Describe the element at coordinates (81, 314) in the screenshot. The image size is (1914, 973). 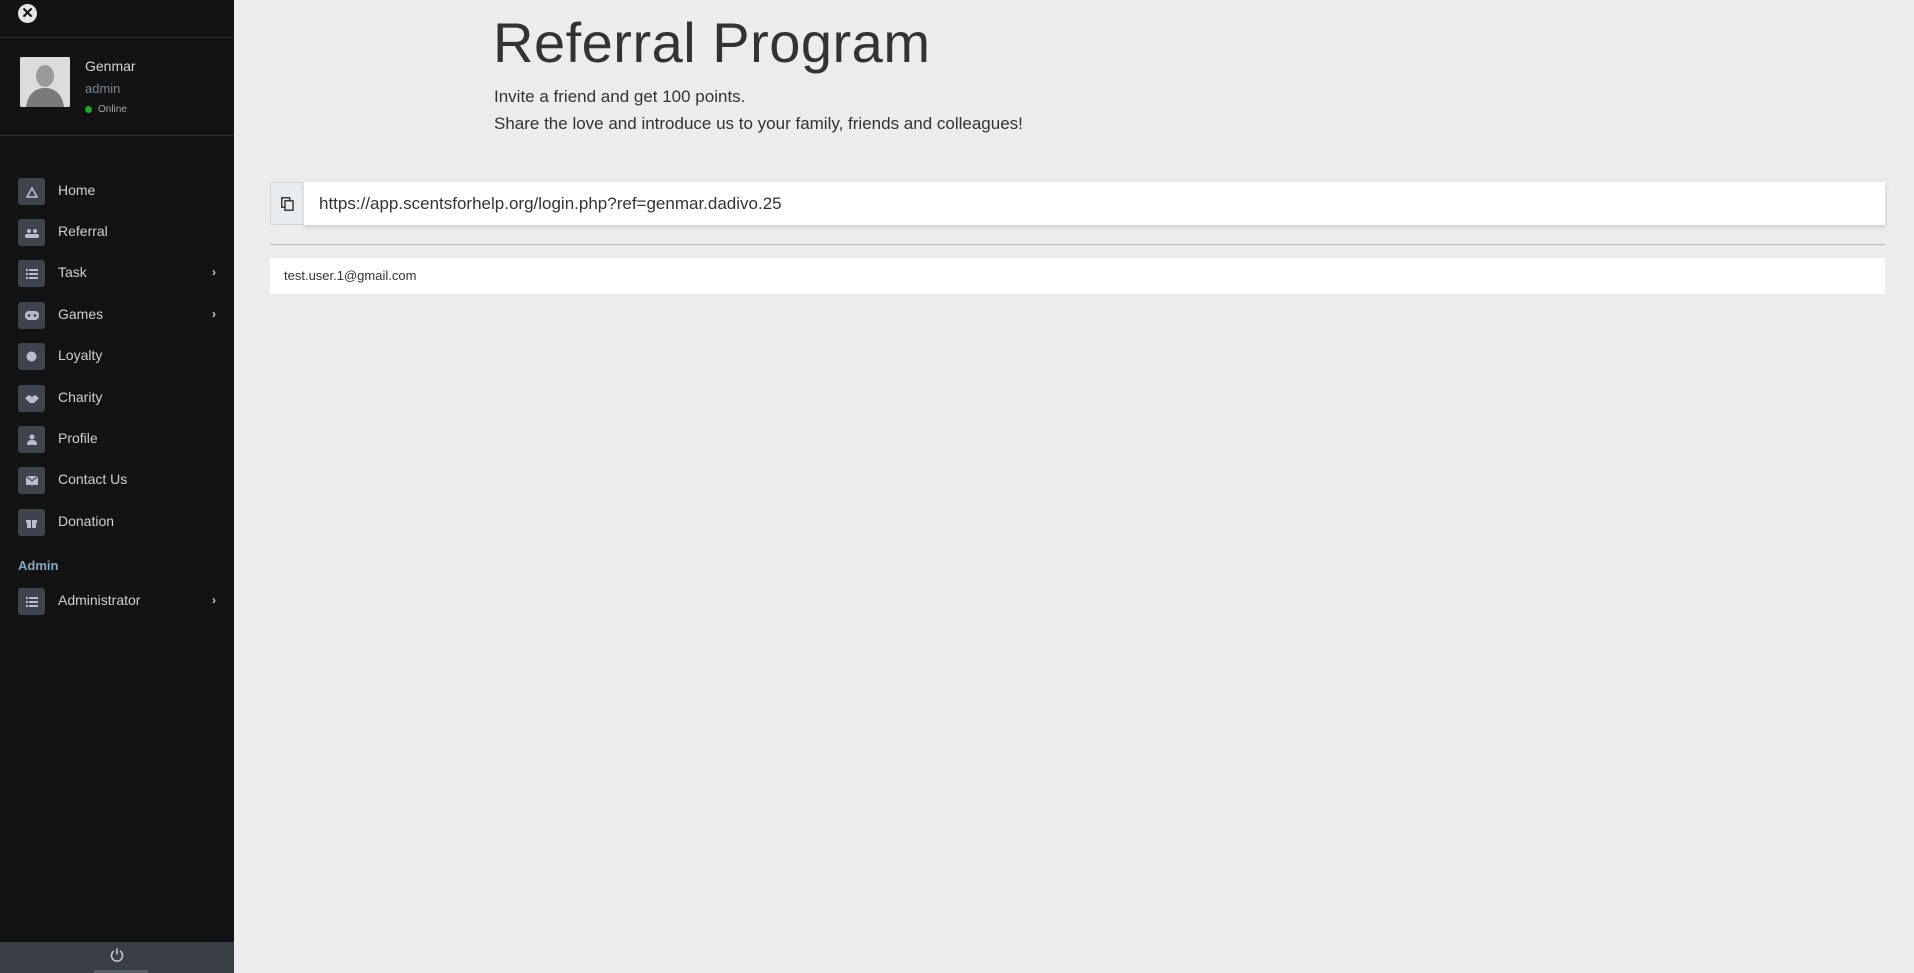
I see `sidebar-item-label: Games` at that location.